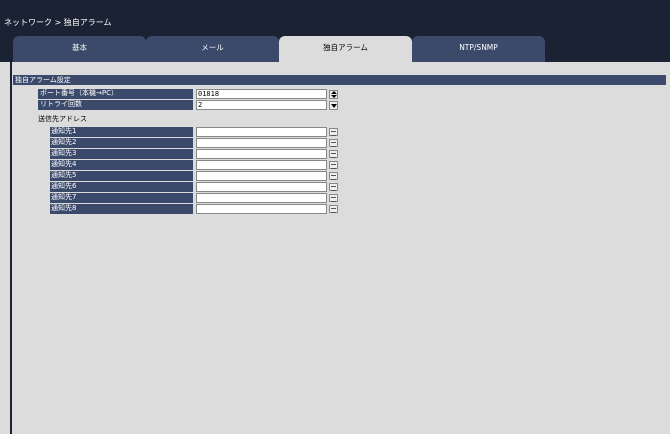  What do you see at coordinates (58, 22) in the screenshot?
I see `breadcrumb: ネットワーク > 独自アラーム` at bounding box center [58, 22].